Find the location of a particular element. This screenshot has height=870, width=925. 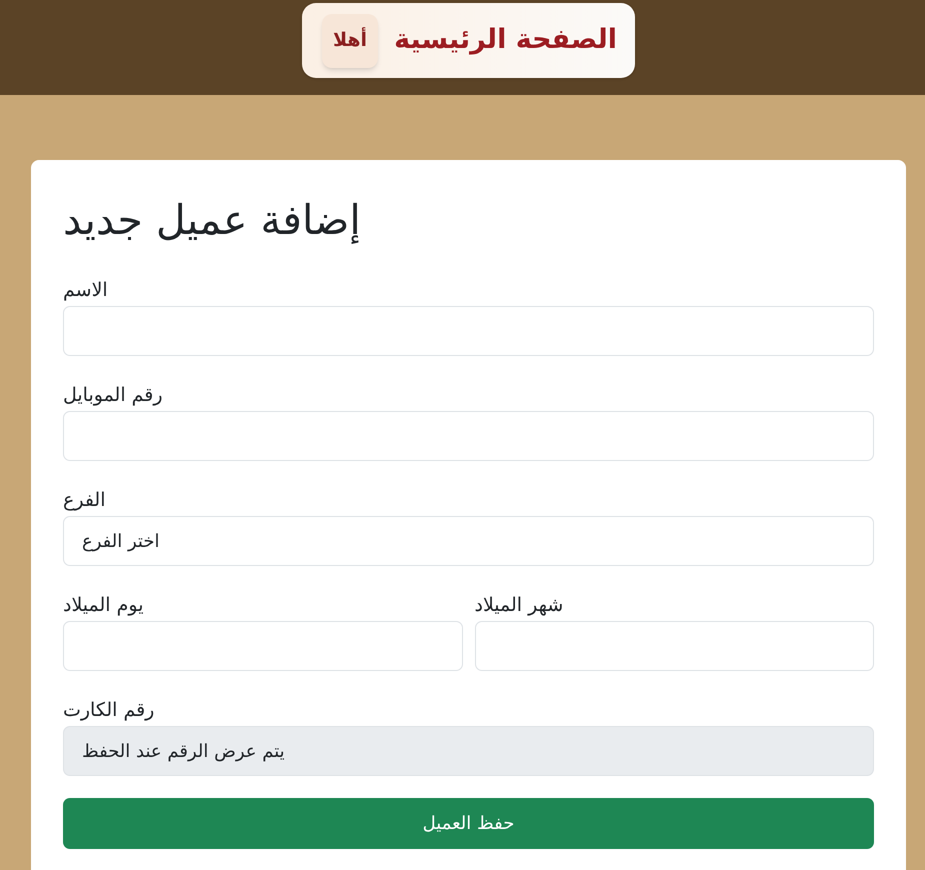

field-label: رقم الموبايل is located at coordinates (113, 395).